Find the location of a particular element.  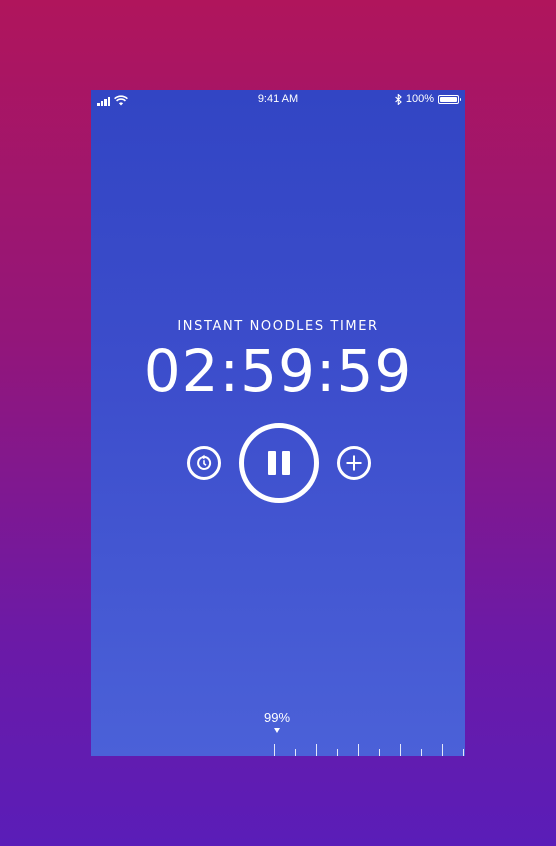

status-right: 100% is located at coordinates (428, 99).